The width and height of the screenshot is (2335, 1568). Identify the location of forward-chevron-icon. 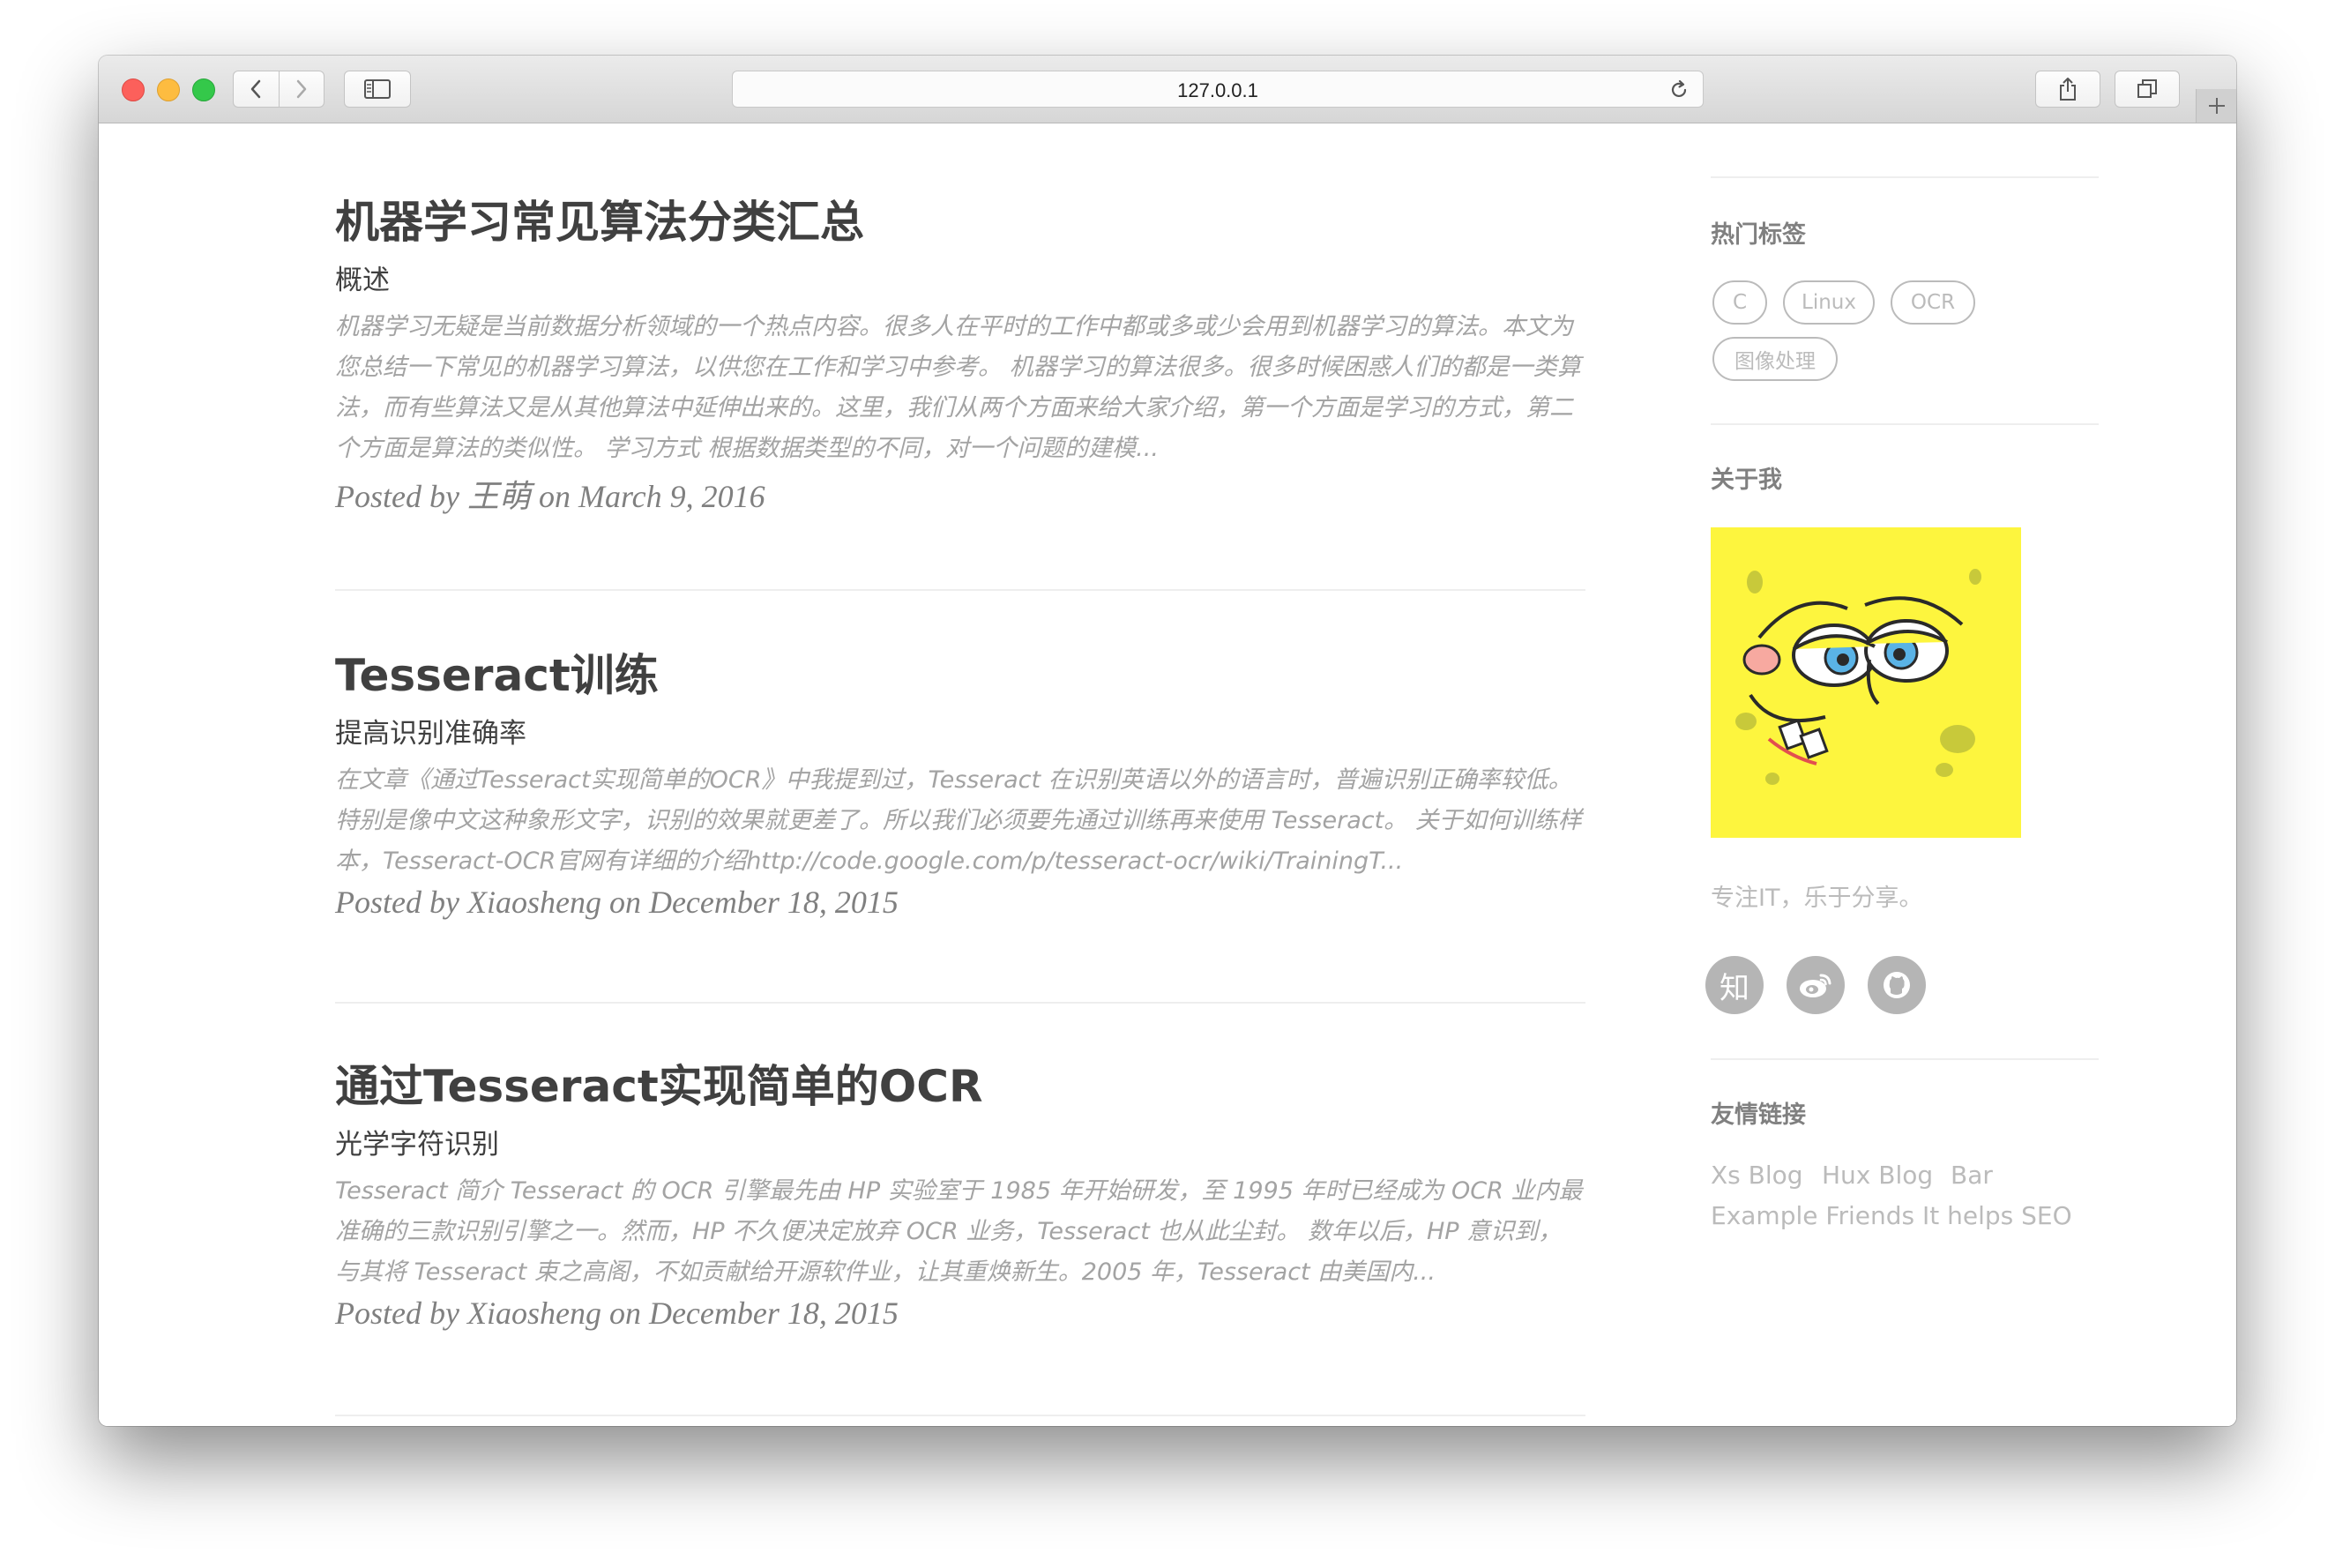
(301, 89).